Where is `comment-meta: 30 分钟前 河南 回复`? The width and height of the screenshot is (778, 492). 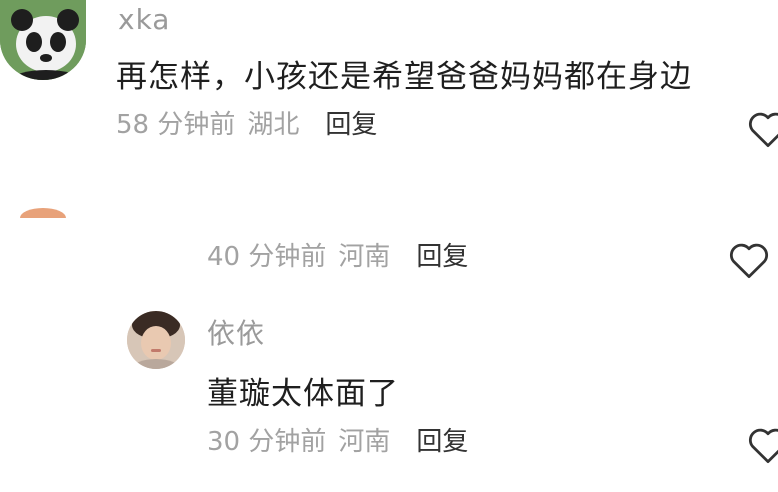
comment-meta: 30 分钟前 河南 回复 is located at coordinates (337, 442).